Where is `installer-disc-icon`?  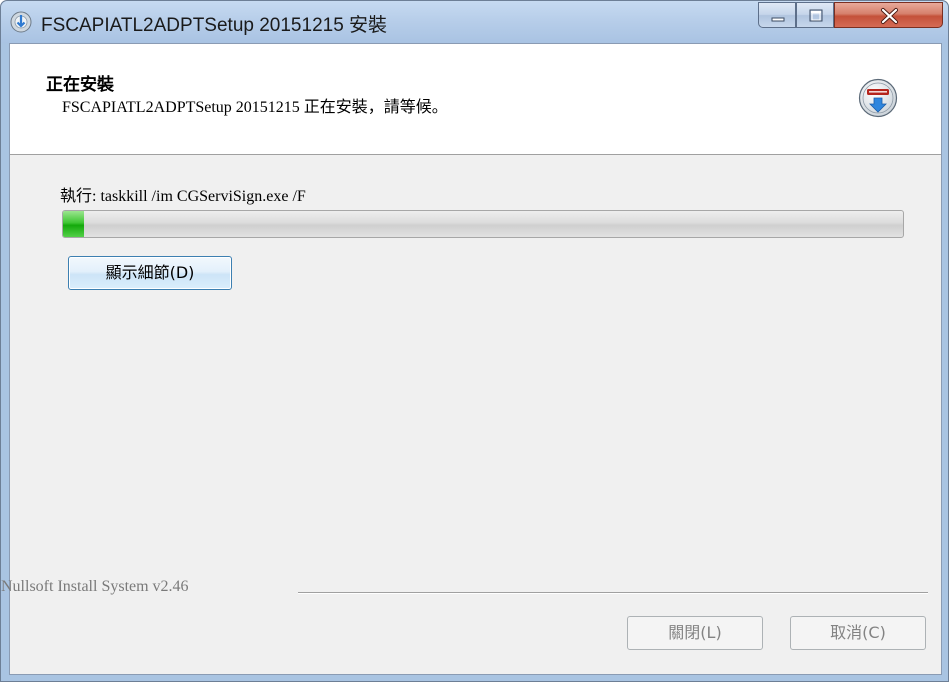
installer-disc-icon is located at coordinates (21, 22).